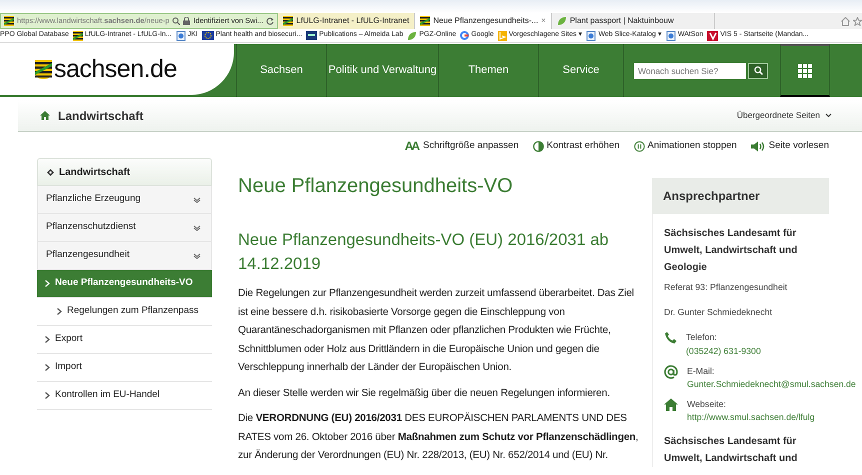 The width and height of the screenshot is (862, 475). I want to click on accessibility-tool: Seite vorlesen, so click(789, 146).